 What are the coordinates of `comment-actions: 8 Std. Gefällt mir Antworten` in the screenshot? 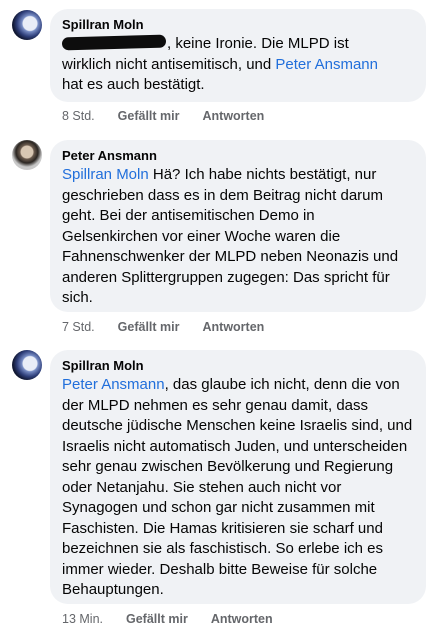 It's located at (163, 116).